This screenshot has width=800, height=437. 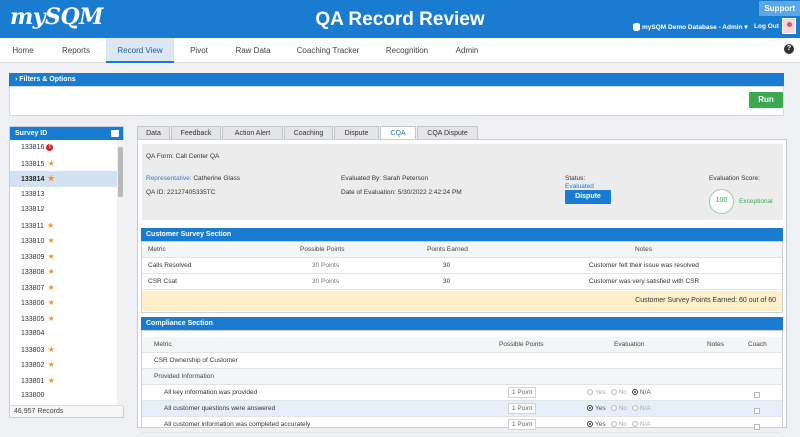 What do you see at coordinates (33, 272) in the screenshot?
I see `survey-id: 133808` at bounding box center [33, 272].